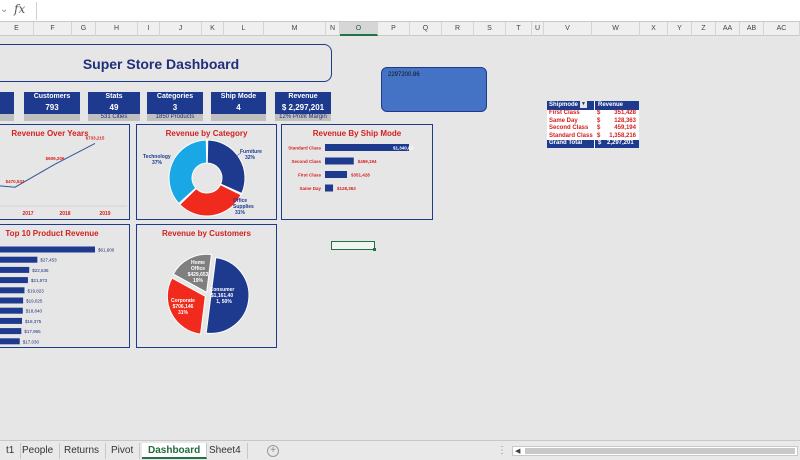  Describe the element at coordinates (38, 451) in the screenshot. I see `sheet-tab-people: People` at that location.